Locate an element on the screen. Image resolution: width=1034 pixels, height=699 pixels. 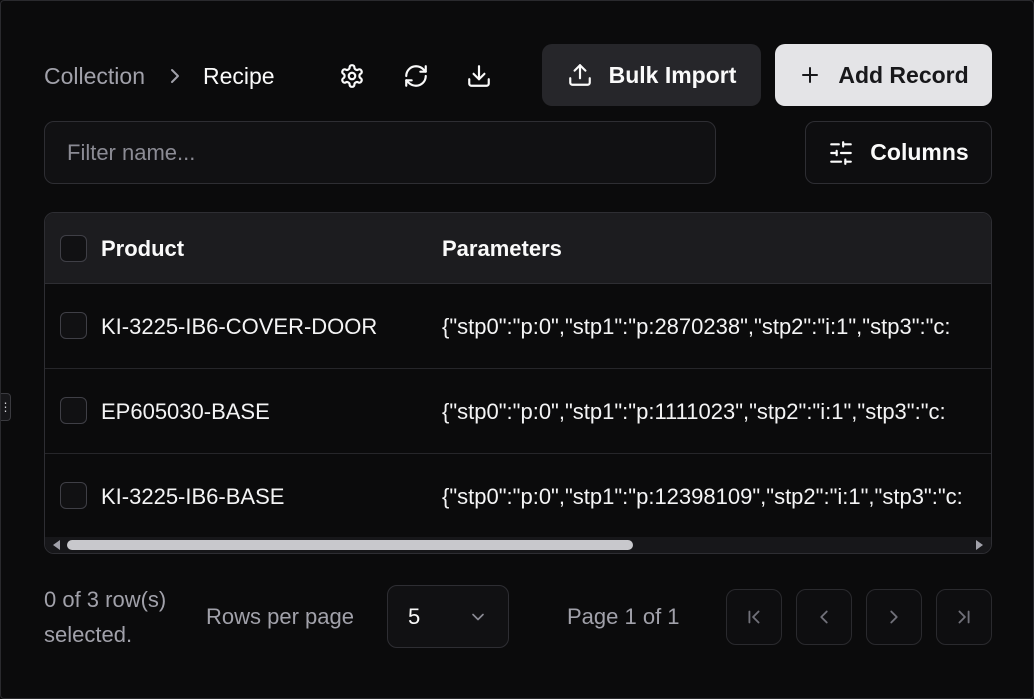
filter-name-input is located at coordinates (380, 152).